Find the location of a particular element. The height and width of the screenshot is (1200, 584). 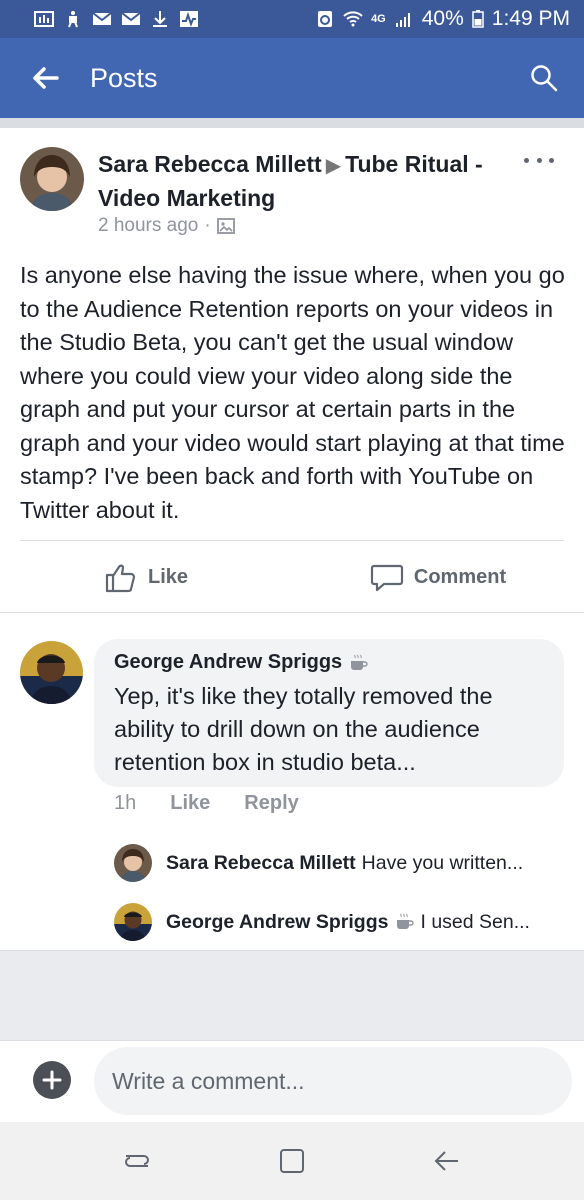

post-actions: Like Comment is located at coordinates (292, 577).